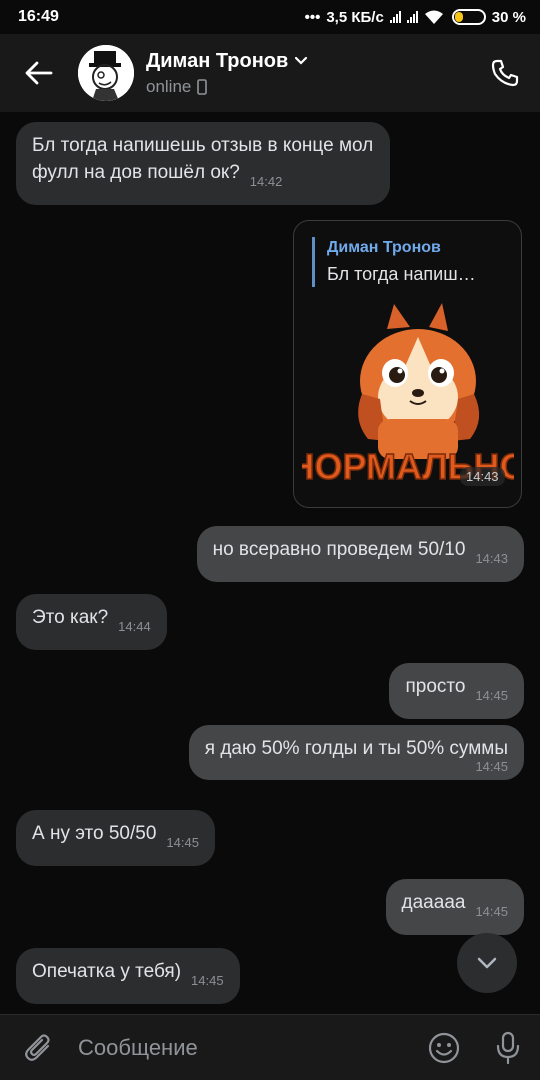 Image resolution: width=540 pixels, height=1080 pixels. I want to click on contact-name-row: Диман Тронов, so click(308, 61).